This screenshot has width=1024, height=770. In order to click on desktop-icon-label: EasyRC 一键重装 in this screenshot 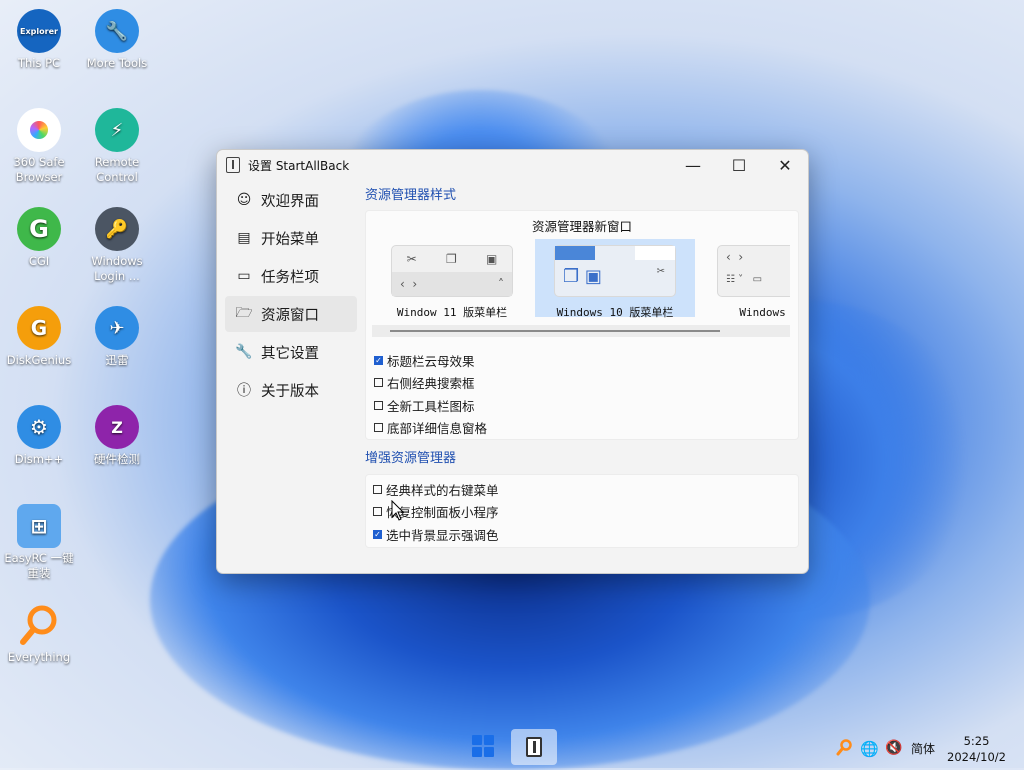, I will do `click(39, 565)`.